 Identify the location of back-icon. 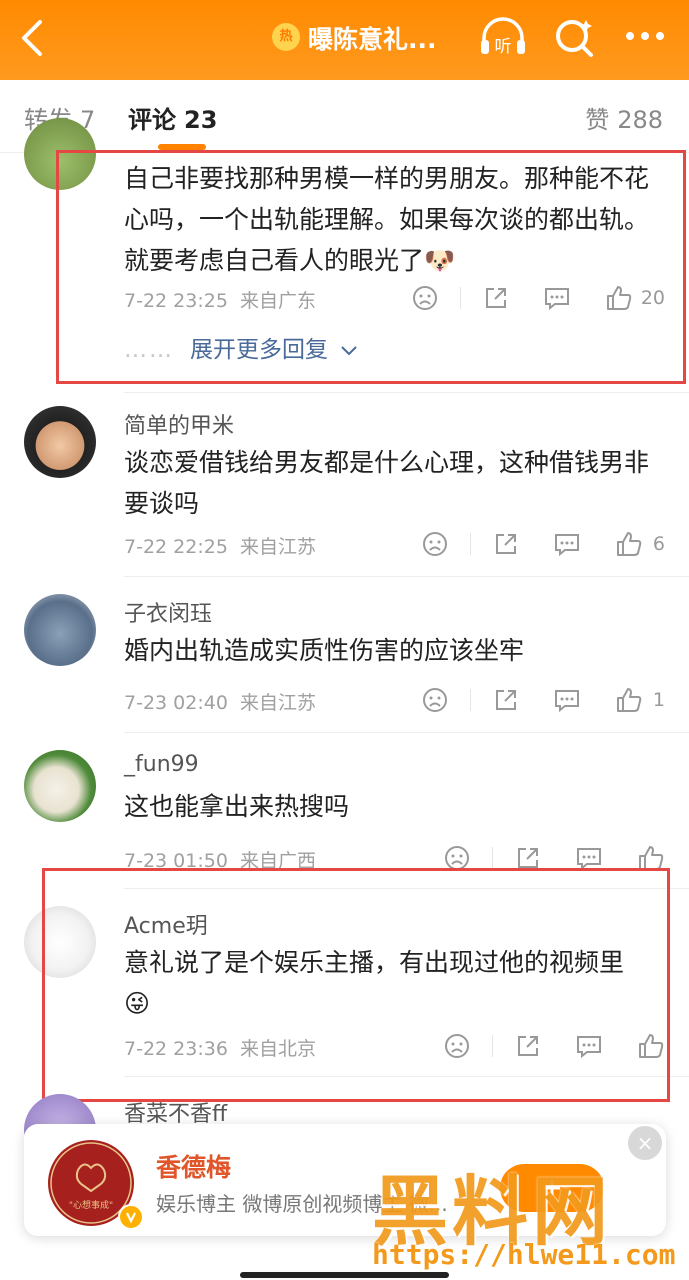
(33, 38).